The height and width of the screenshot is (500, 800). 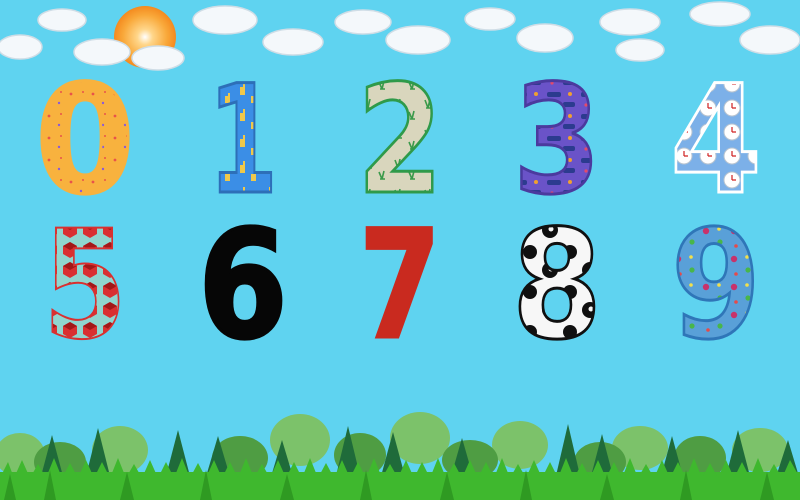 I want to click on number-9: 9, so click(x=716, y=286).